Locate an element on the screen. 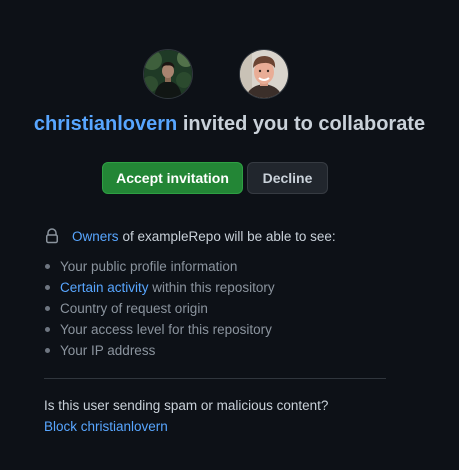 This screenshot has width=459, height=470. list-item: Your access level for this repository is located at coordinates (159, 329).